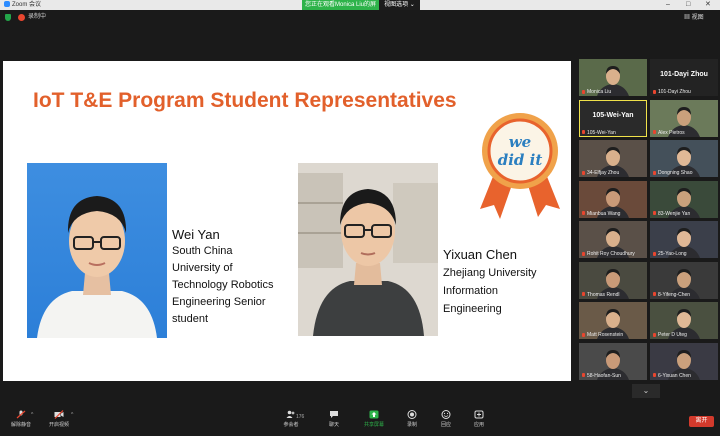 Image resolution: width=720 pixels, height=436 pixels. I want to click on participant-tile: 8-Yifeng-Chen, so click(684, 280).